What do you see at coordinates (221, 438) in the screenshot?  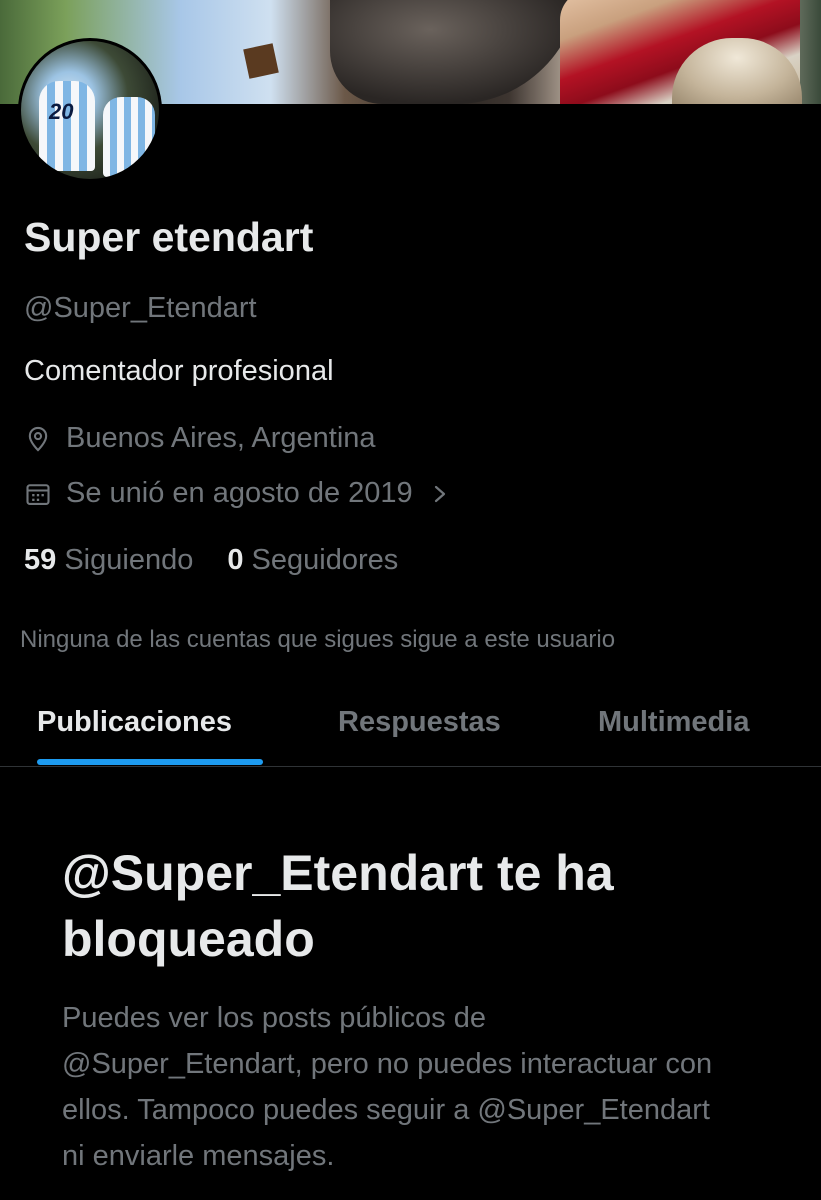 I see `location-text: Buenos Aires, Argentina` at bounding box center [221, 438].